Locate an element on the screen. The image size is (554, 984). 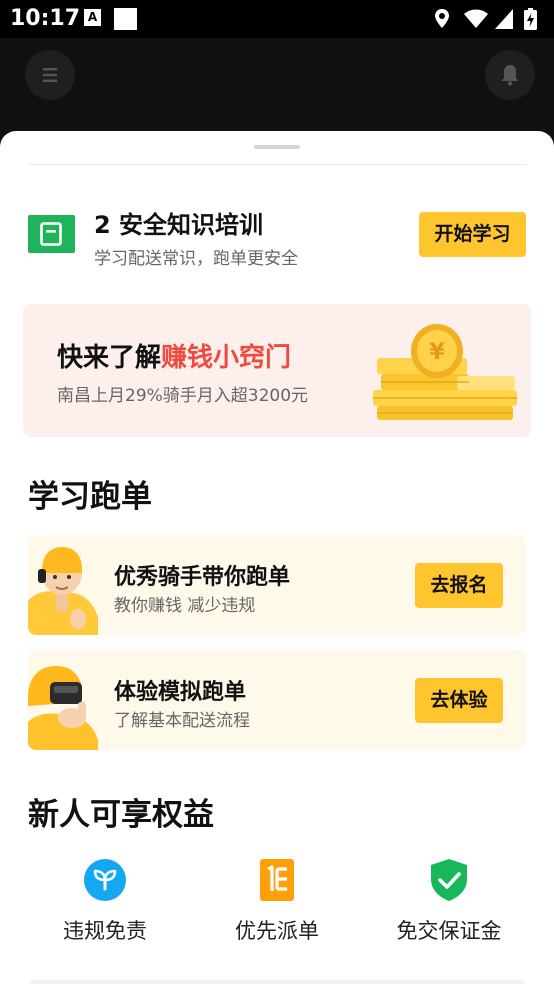
book-icon is located at coordinates (51, 234).